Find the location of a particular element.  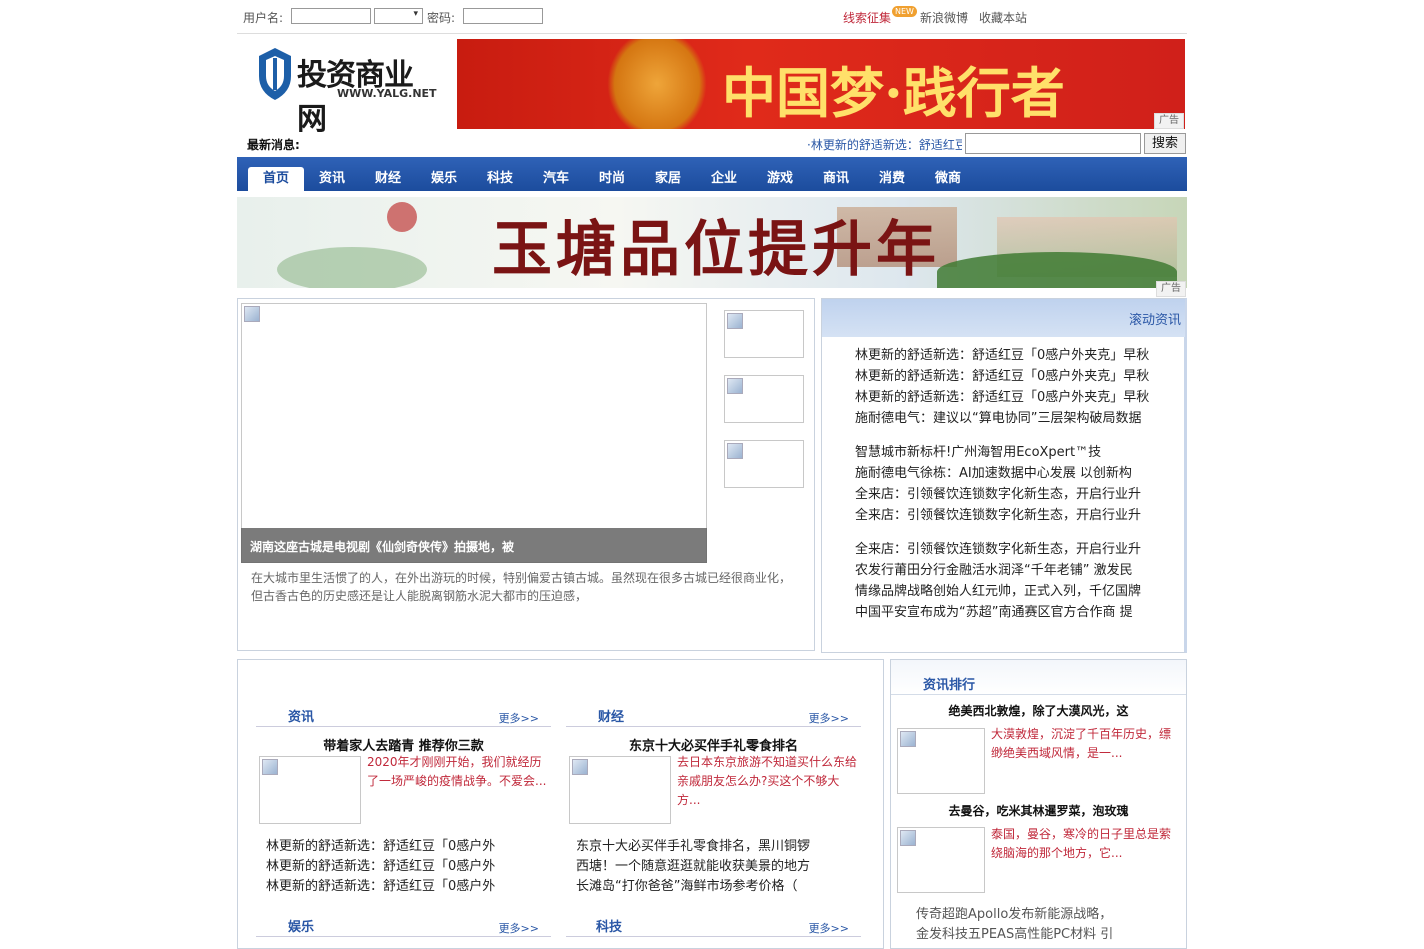

section-title: 财经 is located at coordinates (611, 717).